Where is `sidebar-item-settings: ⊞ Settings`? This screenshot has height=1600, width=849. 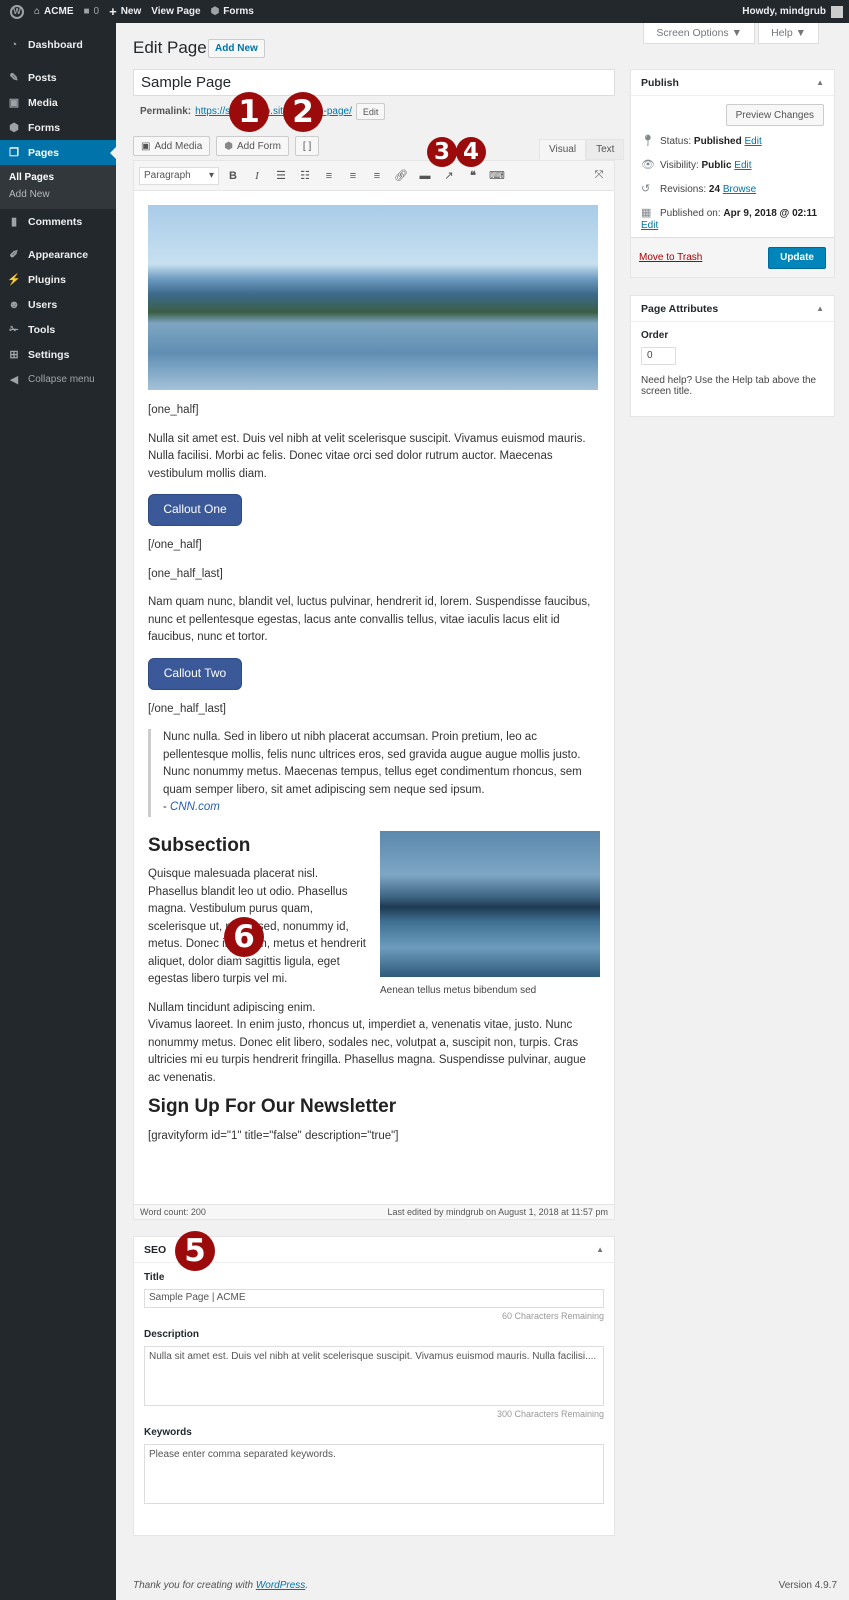
sidebar-item-settings: ⊞ Settings is located at coordinates (58, 354).